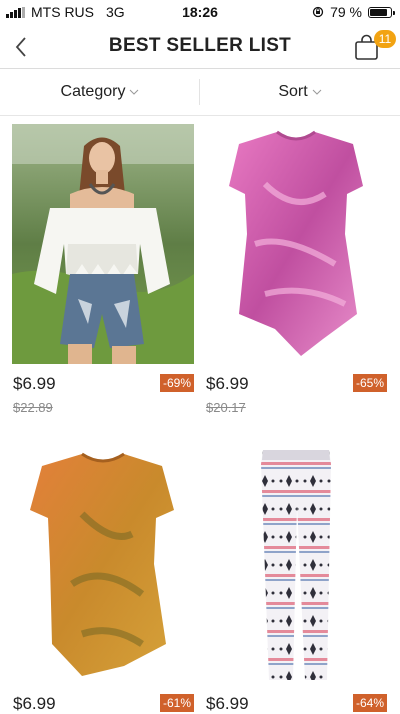  Describe the element at coordinates (318, 12) in the screenshot. I see `orientation-lock-icon` at that location.